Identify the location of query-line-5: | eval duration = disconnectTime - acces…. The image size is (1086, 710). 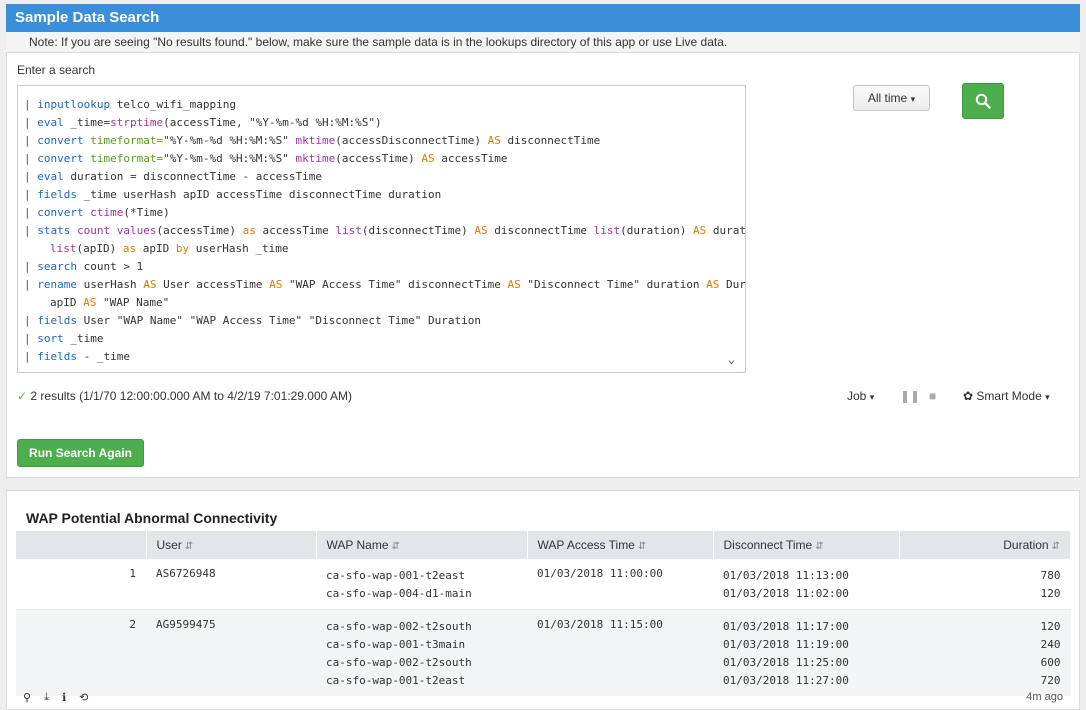
(173, 176).